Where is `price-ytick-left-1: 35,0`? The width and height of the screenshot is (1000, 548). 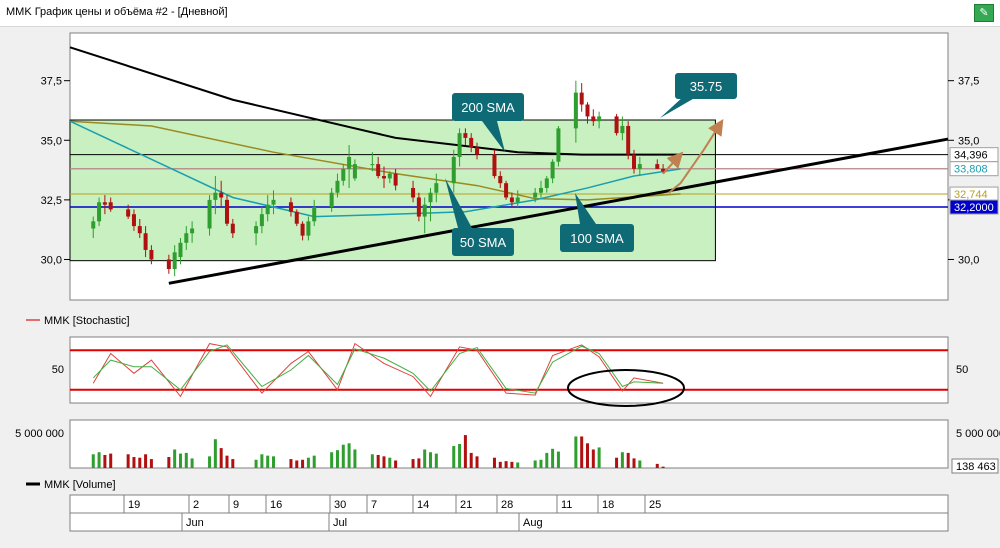 price-ytick-left-1: 35,0 is located at coordinates (51, 141).